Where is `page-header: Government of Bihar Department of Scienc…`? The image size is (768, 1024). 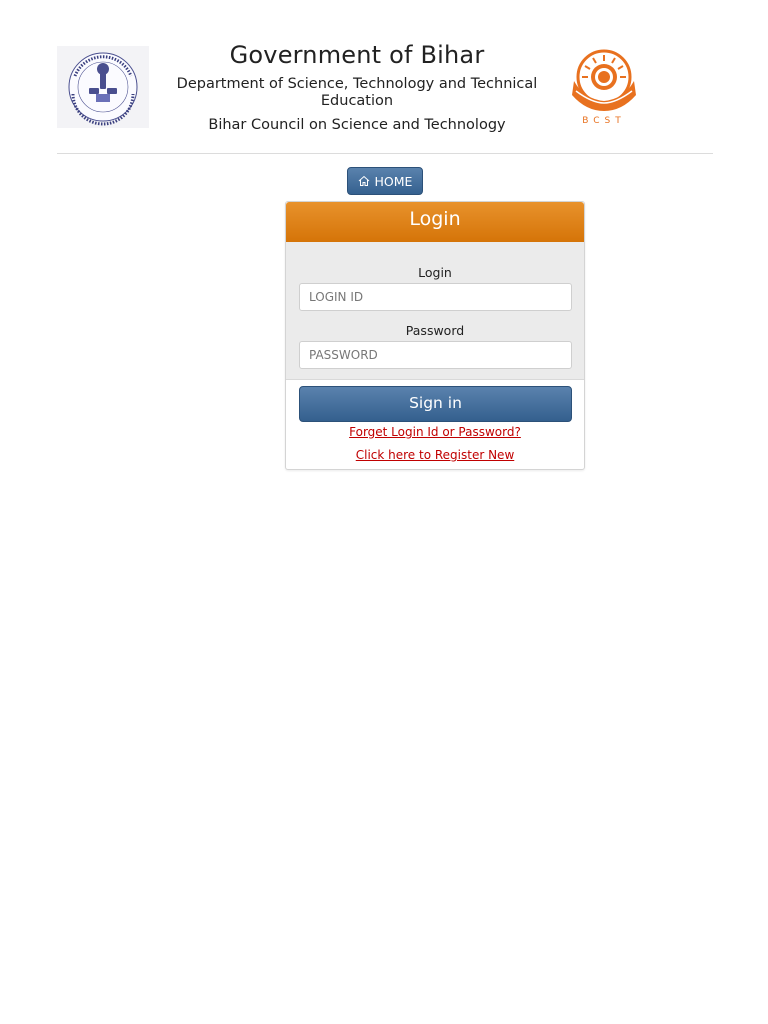 page-header: Government of Bihar Department of Scienc… is located at coordinates (385, 95).